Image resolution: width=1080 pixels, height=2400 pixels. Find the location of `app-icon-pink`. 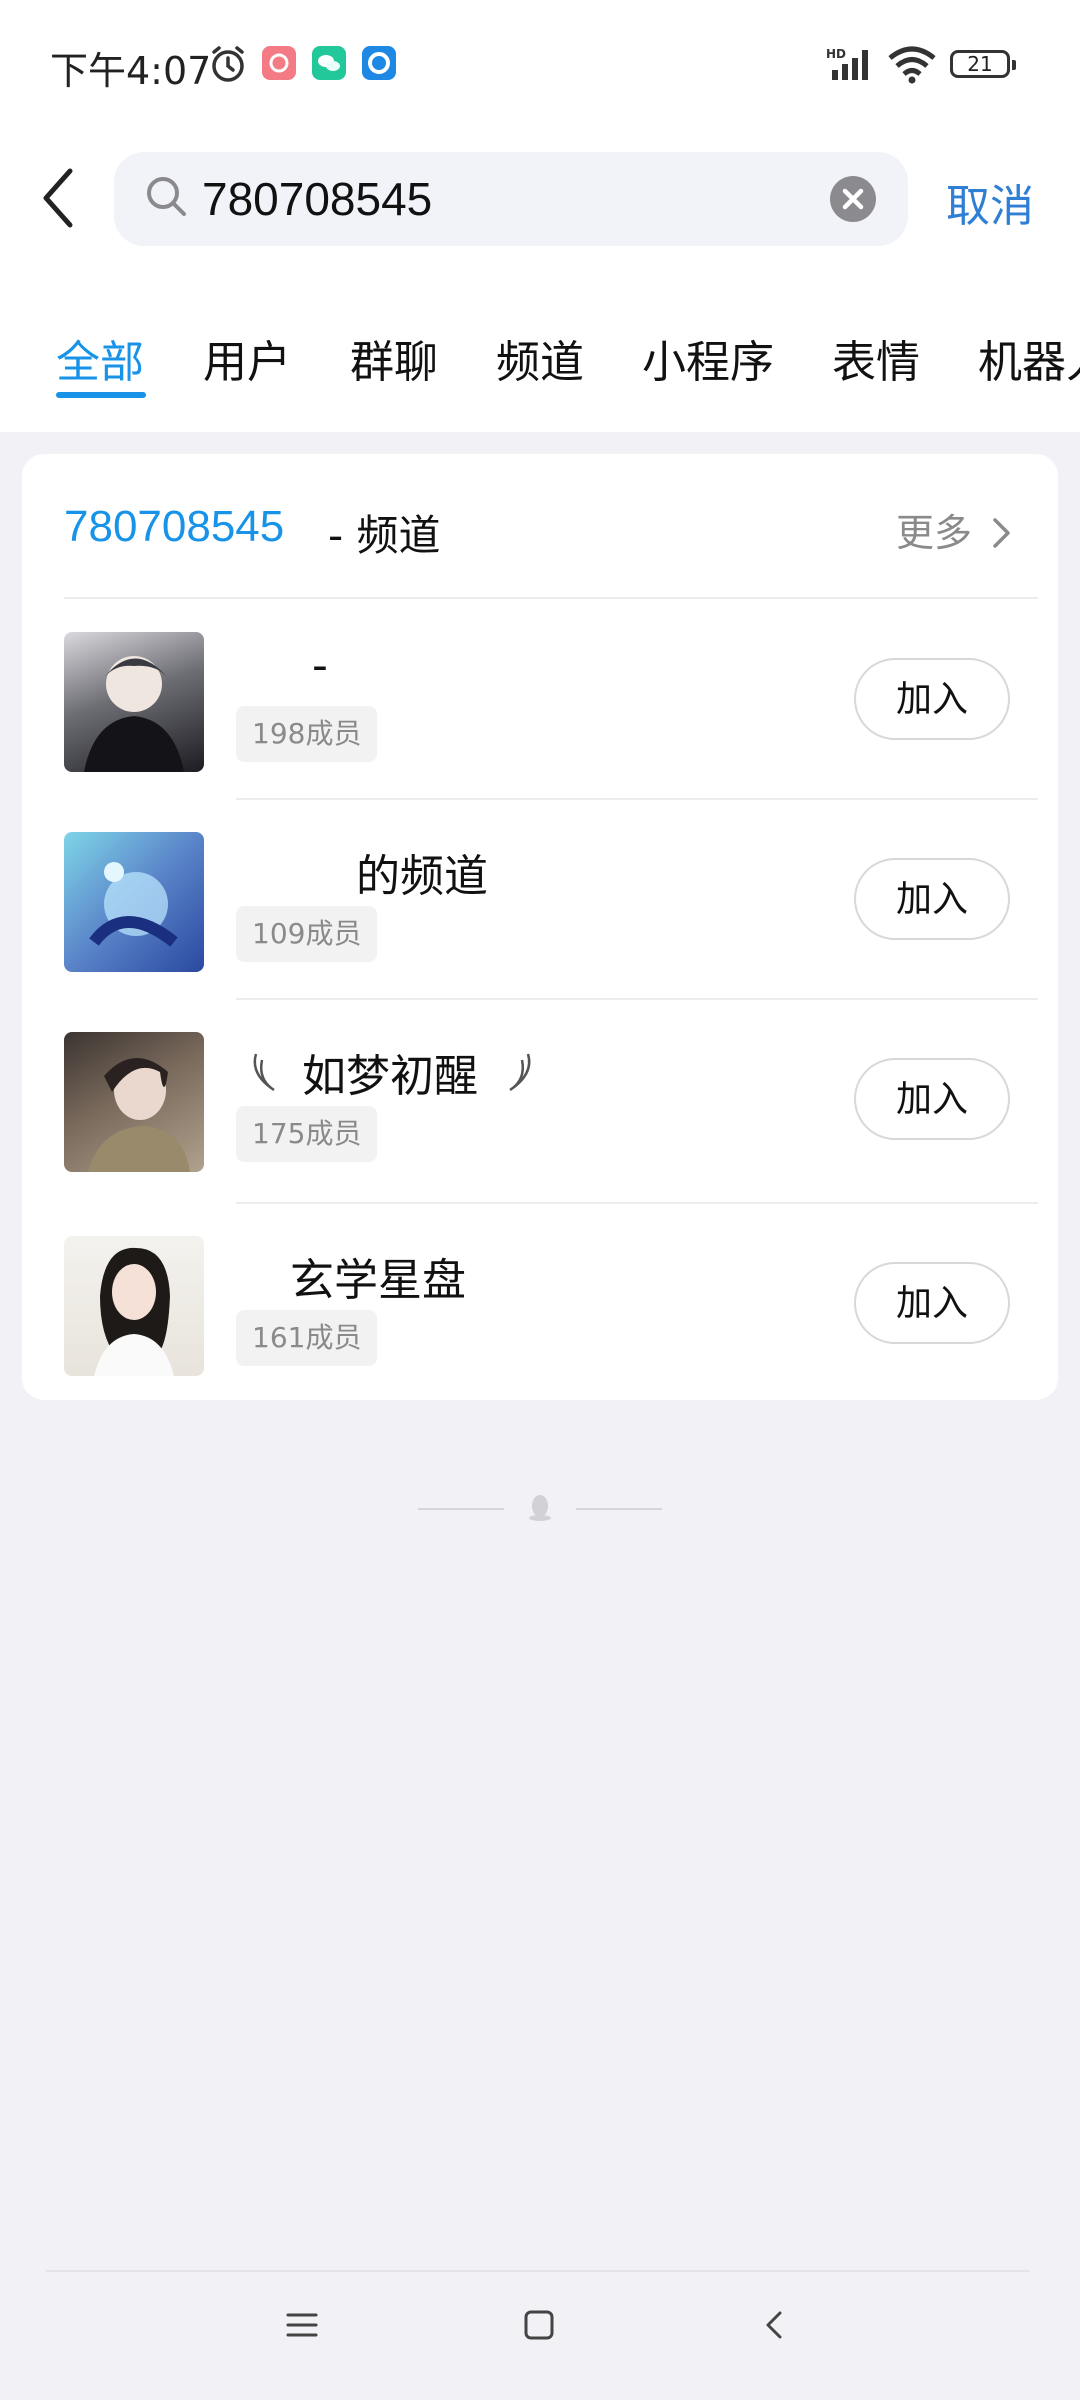

app-icon-pink is located at coordinates (279, 63).